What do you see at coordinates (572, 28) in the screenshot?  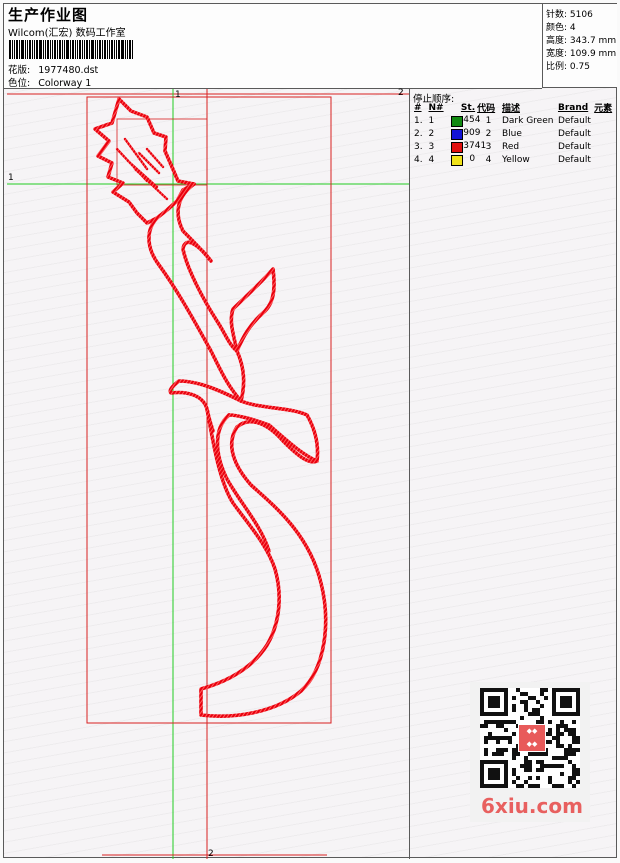 I see `stat-value: 4` at bounding box center [572, 28].